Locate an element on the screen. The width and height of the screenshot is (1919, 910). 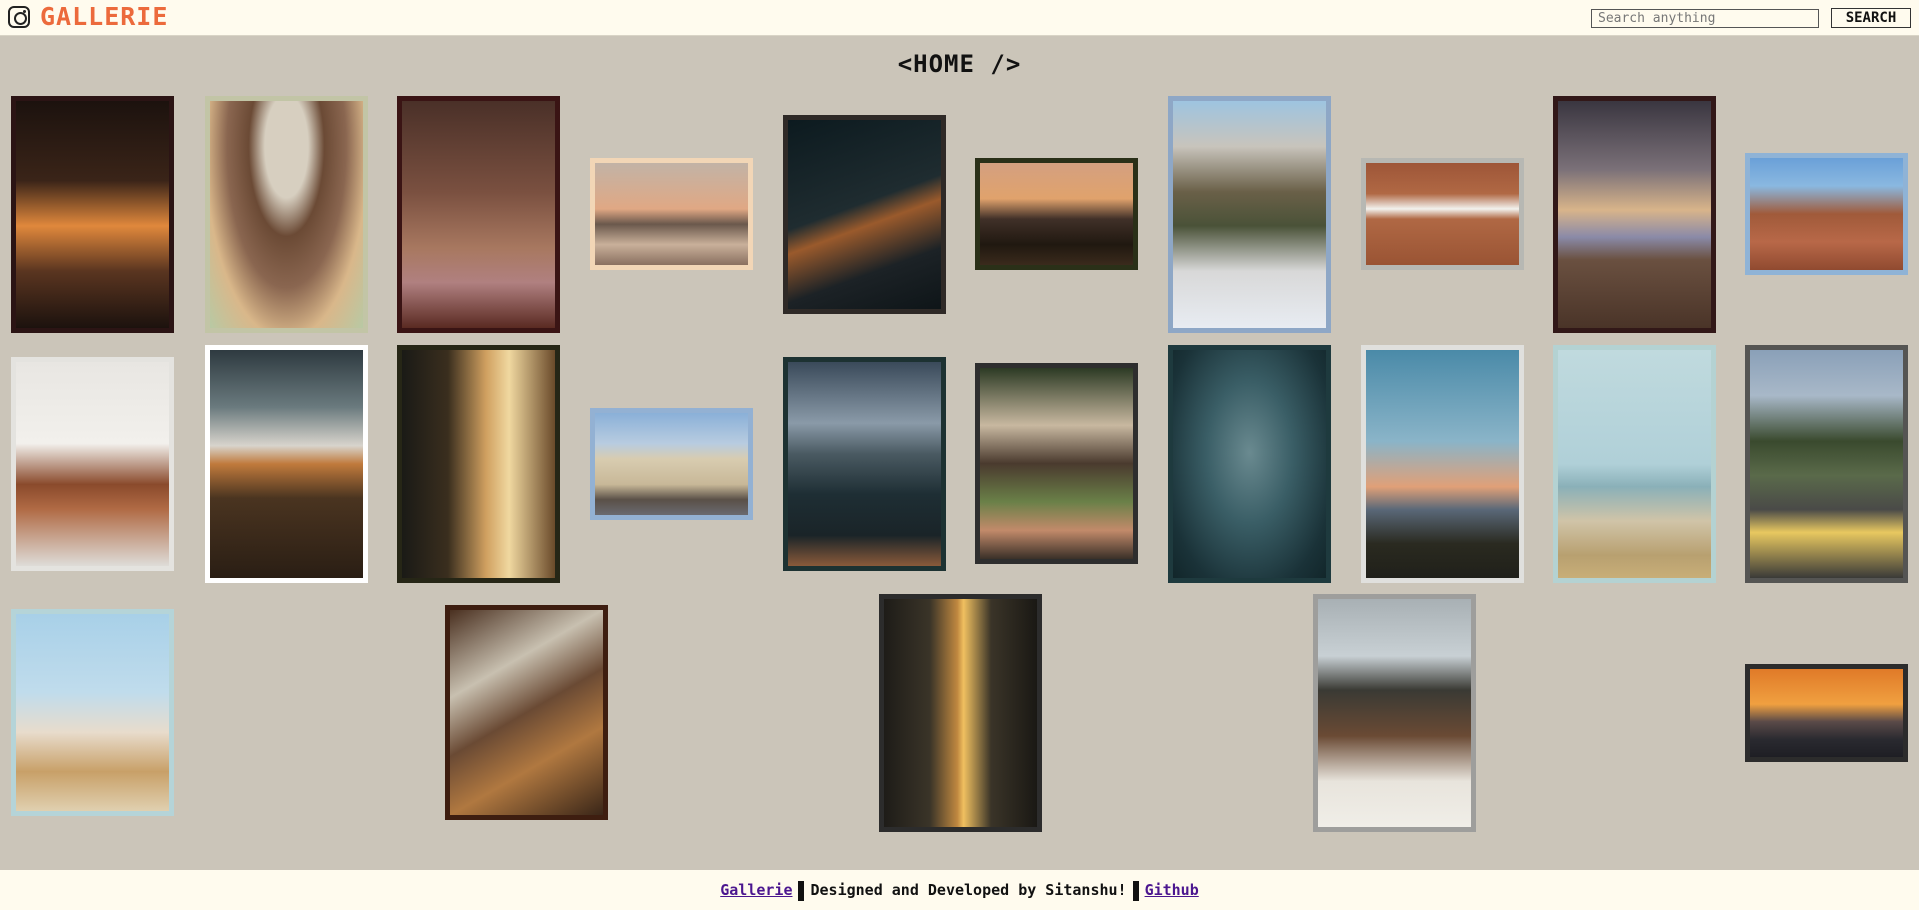
navbar: GALLERIE SEARCH is located at coordinates (959, 18).